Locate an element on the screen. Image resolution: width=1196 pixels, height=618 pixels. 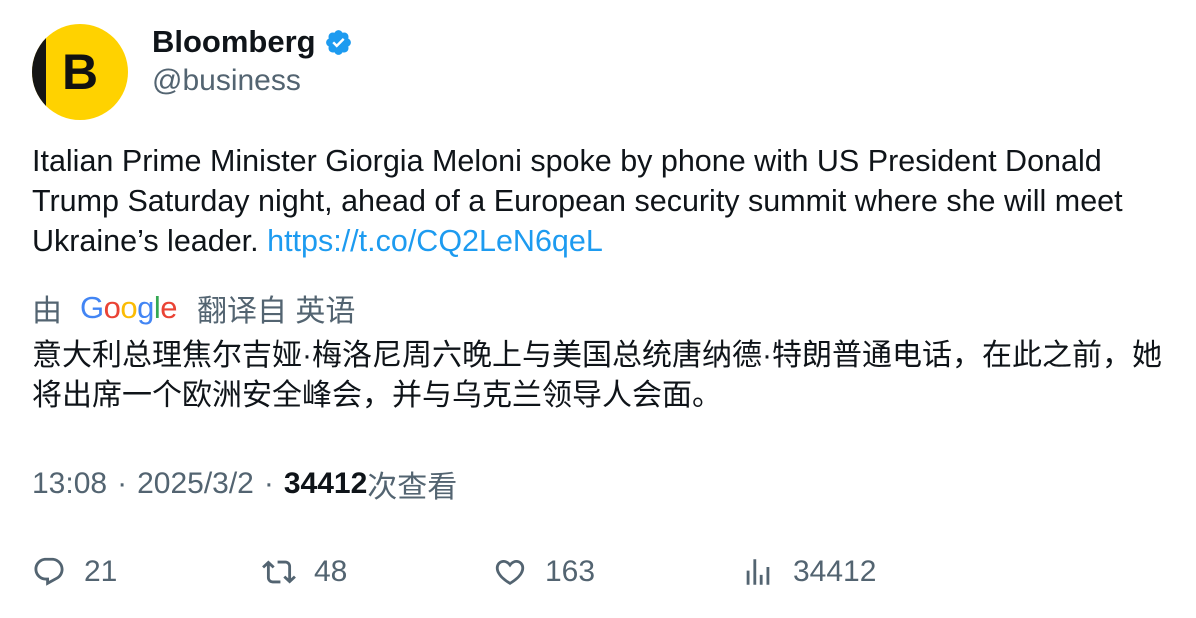
tweet-time: 13:08 is located at coordinates (69, 484).